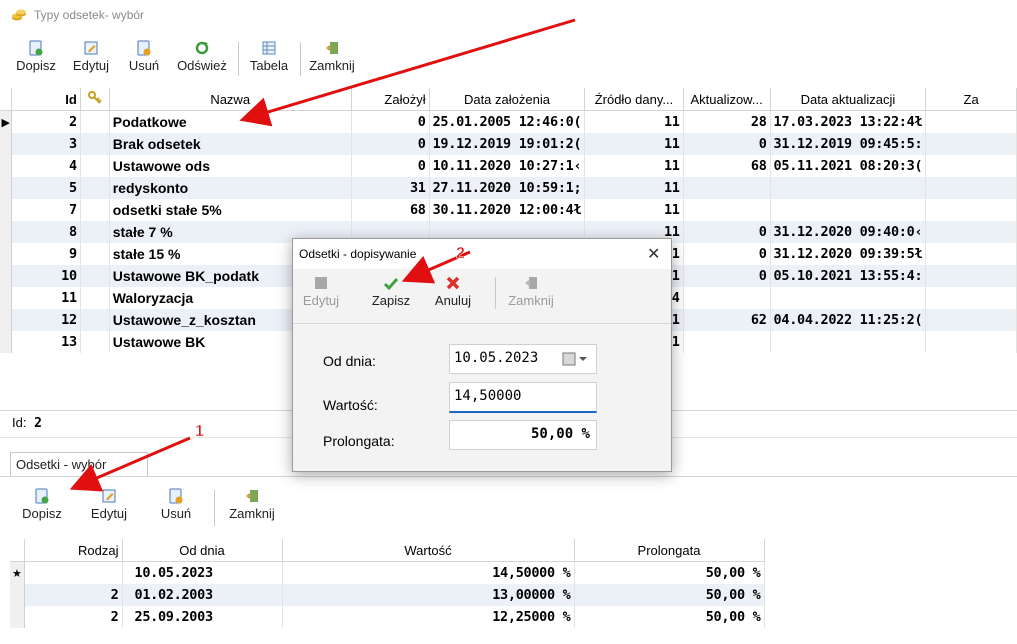 The height and width of the screenshot is (644, 1017). I want to click on cell-data_akt: 04.04.2022 11:25:2(, so click(848, 320).